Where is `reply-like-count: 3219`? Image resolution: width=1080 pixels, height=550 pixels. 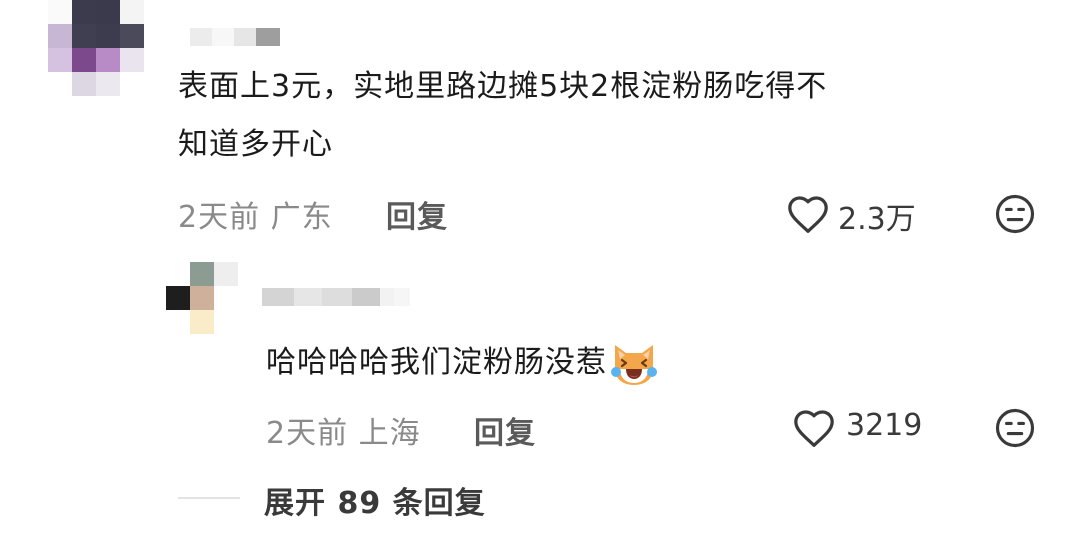 reply-like-count: 3219 is located at coordinates (884, 425).